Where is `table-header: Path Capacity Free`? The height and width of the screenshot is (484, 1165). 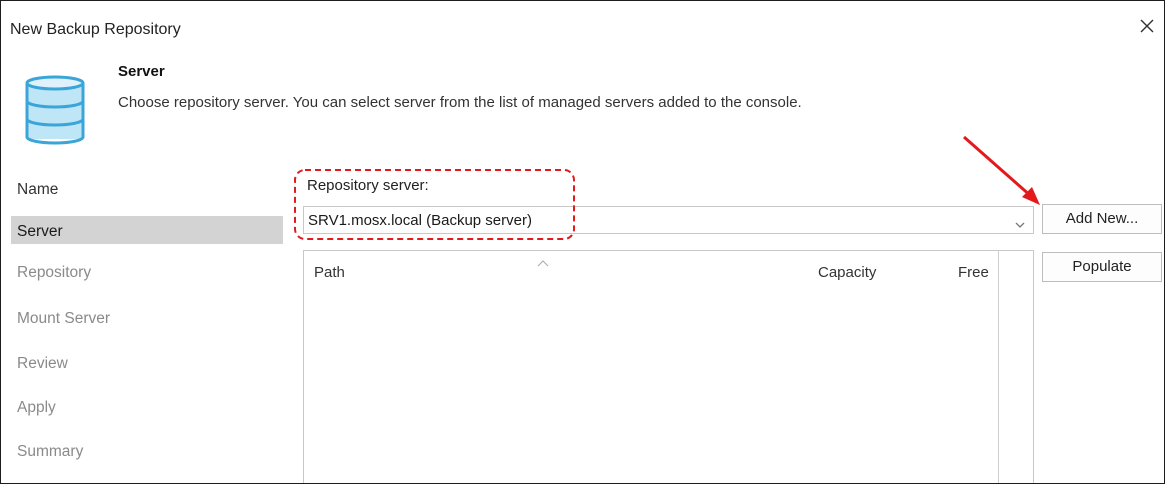
table-header: Path Capacity Free is located at coordinates (668, 268).